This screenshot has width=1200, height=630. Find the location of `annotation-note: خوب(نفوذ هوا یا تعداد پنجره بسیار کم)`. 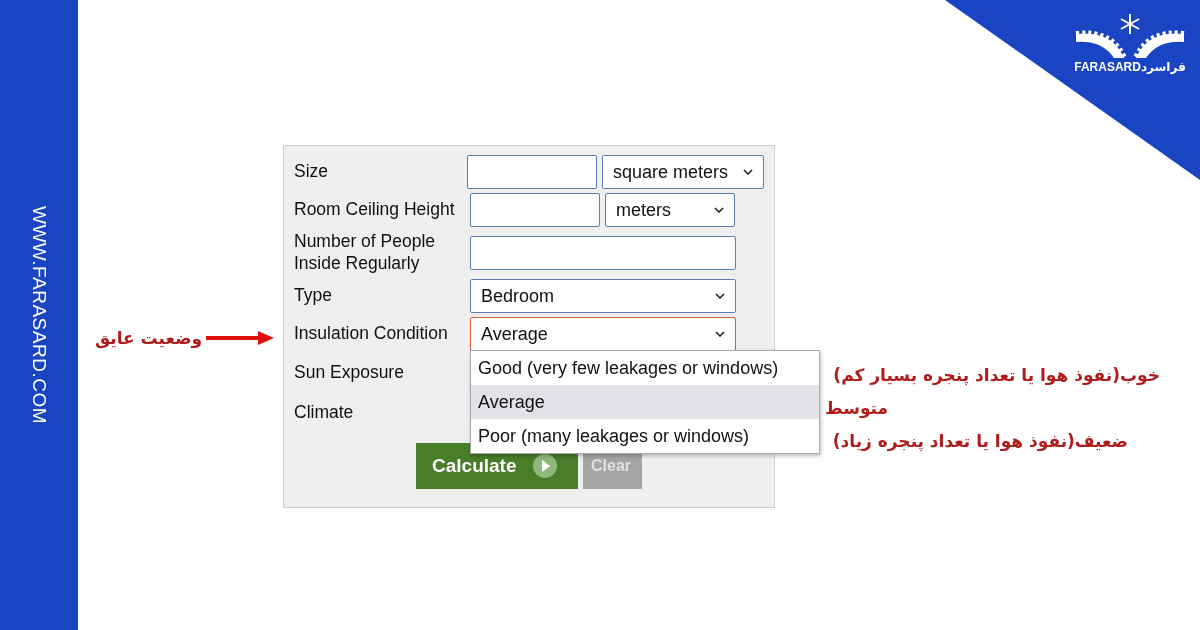

annotation-note: خوب(نفوذ هوا یا تعداد پنجره بسیار کم) is located at coordinates (996, 376).